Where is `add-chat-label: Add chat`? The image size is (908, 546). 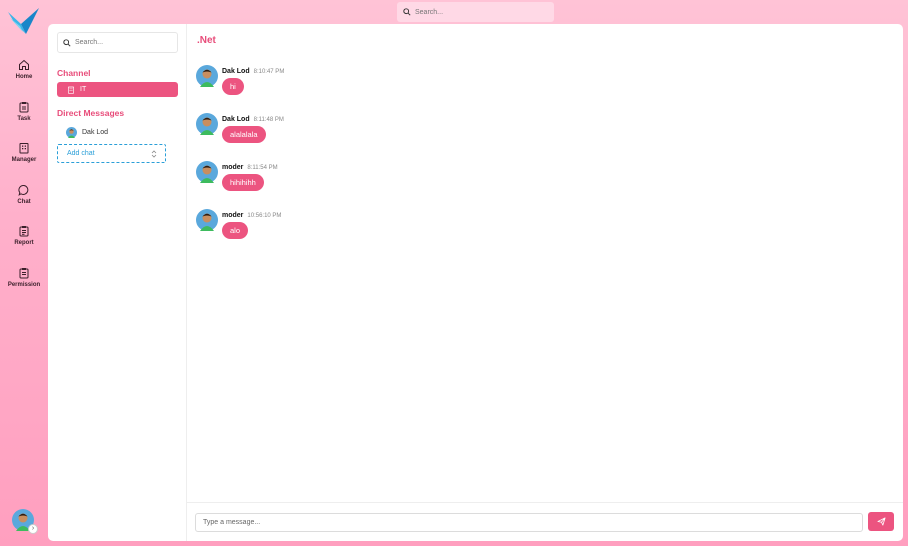 add-chat-label: Add chat is located at coordinates (81, 153).